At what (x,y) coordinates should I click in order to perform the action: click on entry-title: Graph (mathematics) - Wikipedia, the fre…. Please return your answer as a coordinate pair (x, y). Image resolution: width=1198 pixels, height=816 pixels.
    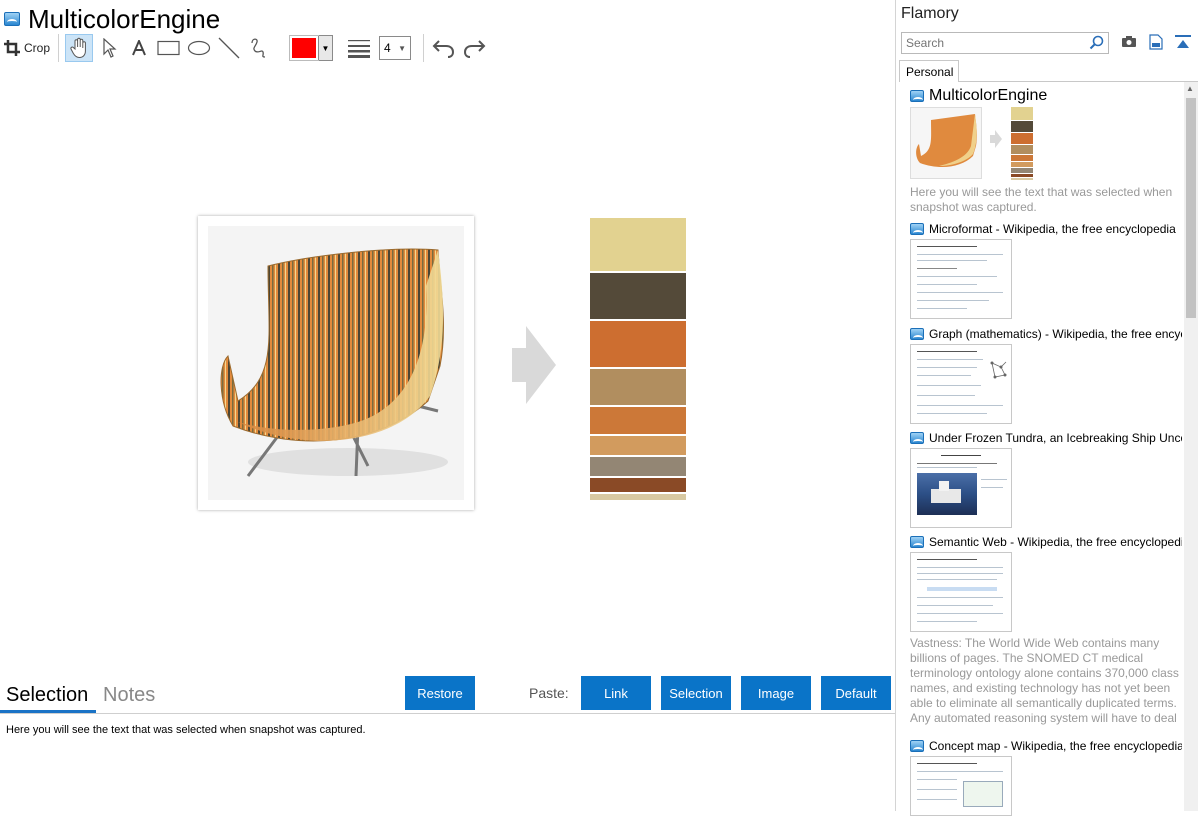
    Looking at the image, I should click on (1055, 334).